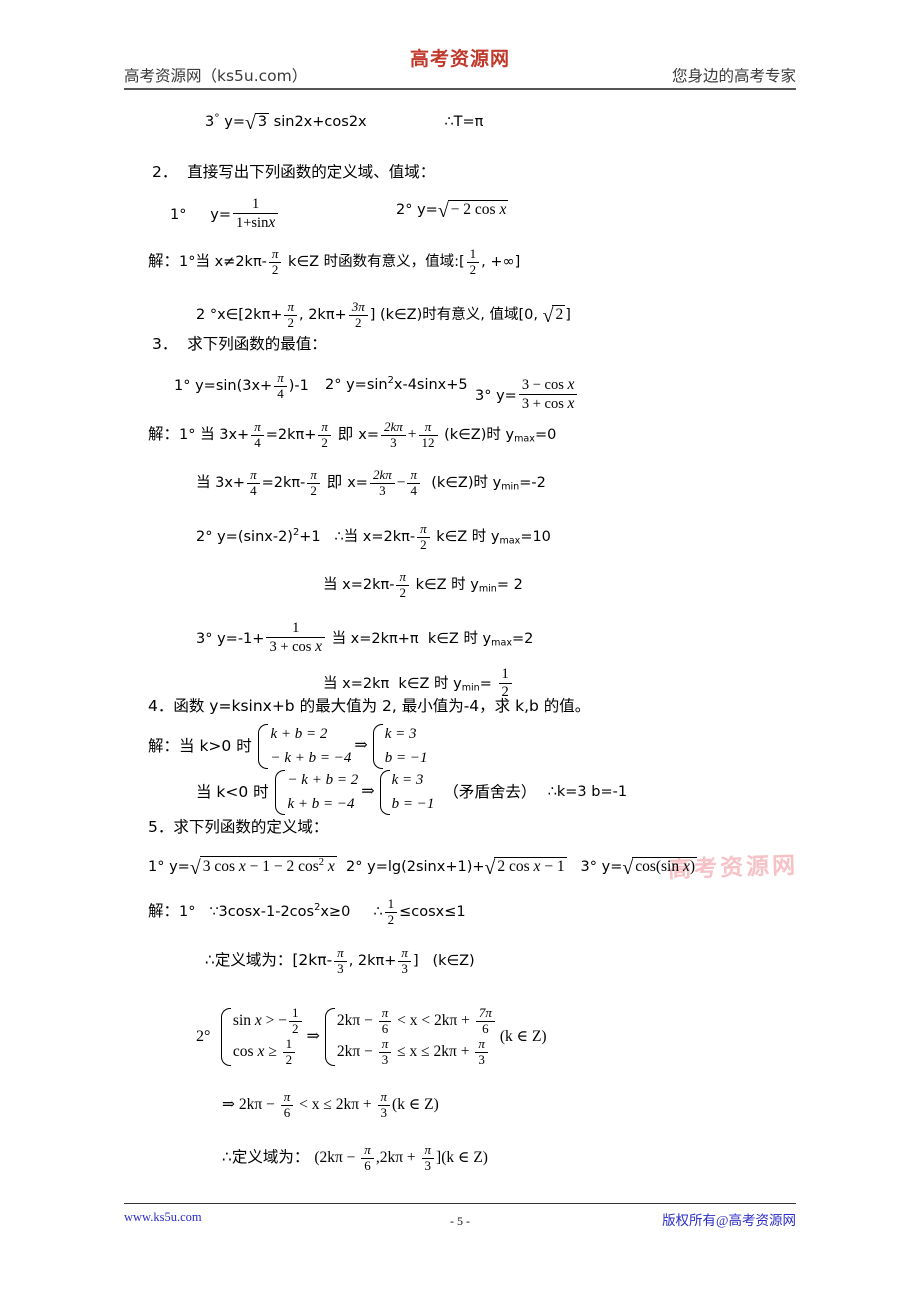 Image resolution: width=920 pixels, height=1302 pixels. Describe the element at coordinates (269, 960) in the screenshot. I see `s2-a: ∴定义域为：[2kπ-` at that location.